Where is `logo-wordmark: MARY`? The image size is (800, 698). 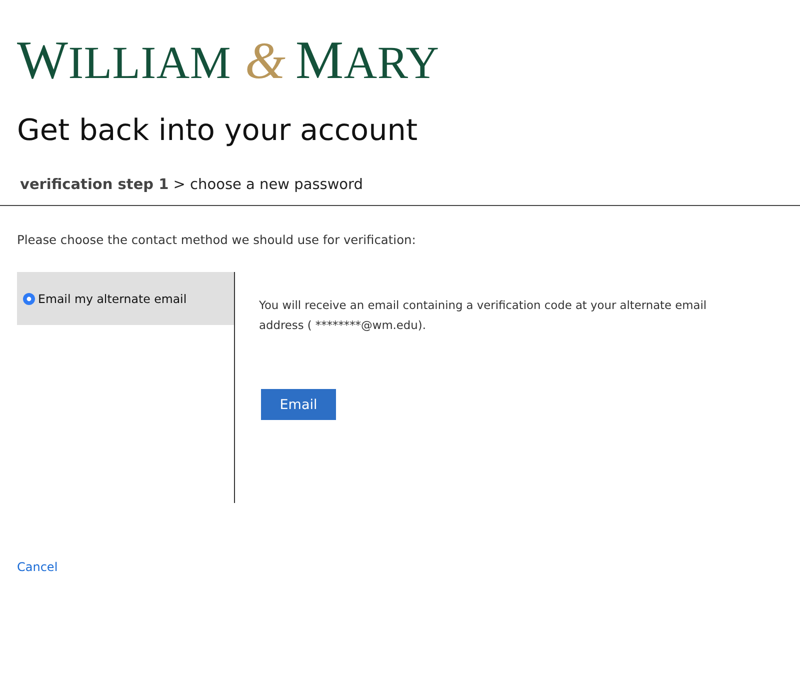 logo-wordmark: MARY is located at coordinates (368, 61).